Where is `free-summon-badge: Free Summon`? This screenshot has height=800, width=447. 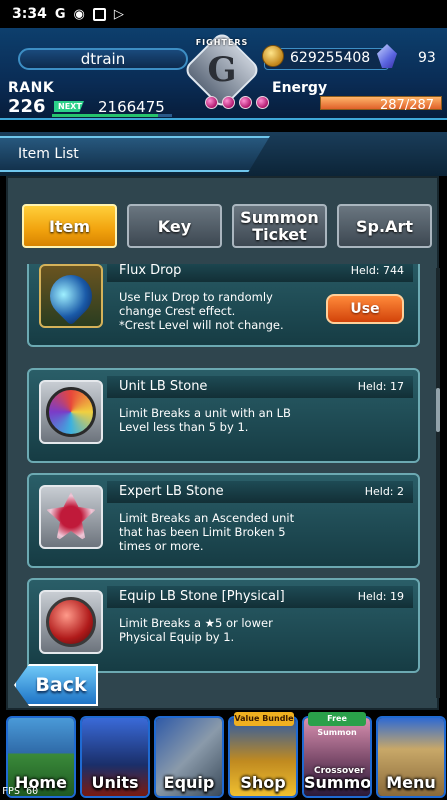
free-summon-badge: Free Summon is located at coordinates (337, 724).